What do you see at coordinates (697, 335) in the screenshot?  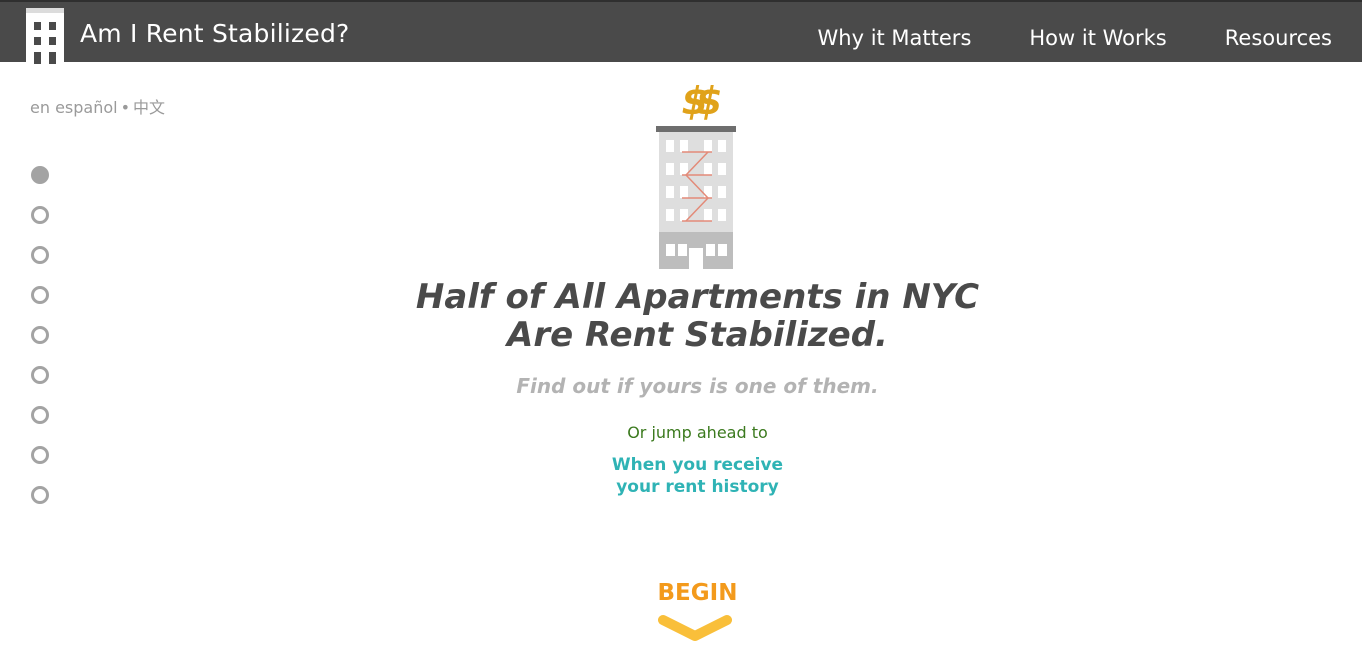 I see `headline-line-2: Are Rent Stabilized.` at bounding box center [697, 335].